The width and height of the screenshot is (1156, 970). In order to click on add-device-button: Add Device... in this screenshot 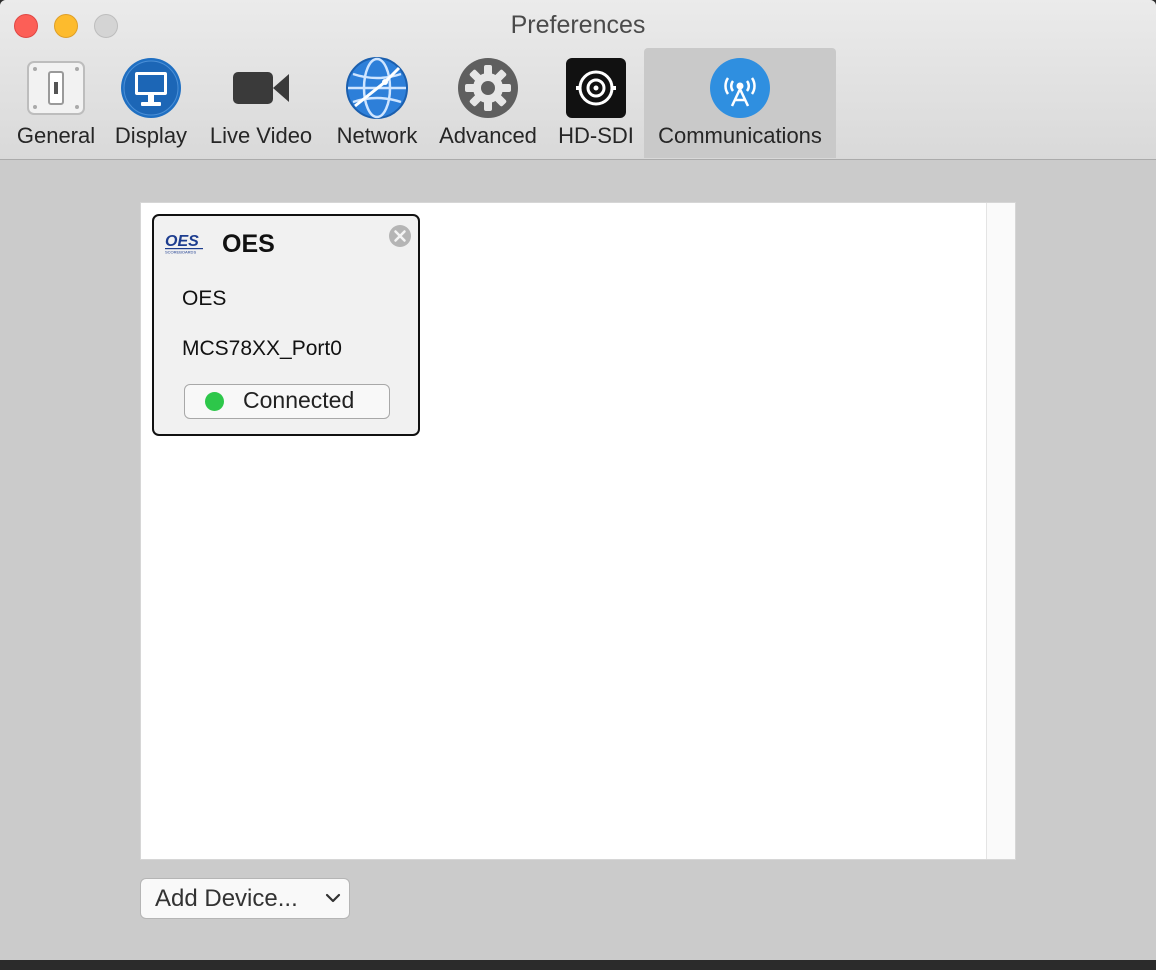, I will do `click(245, 898)`.